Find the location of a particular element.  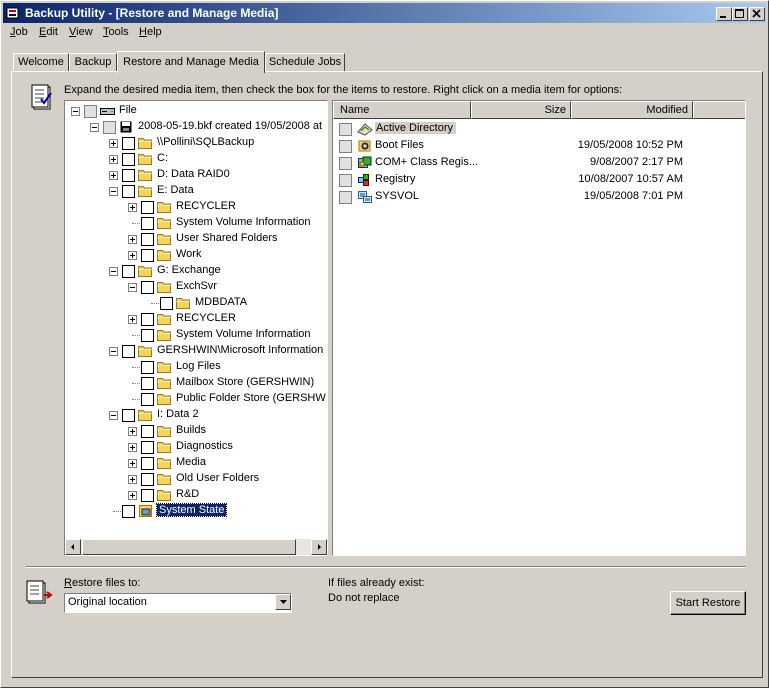

tab-restore-and-manage-media: Restore and Manage Media is located at coordinates (191, 62).